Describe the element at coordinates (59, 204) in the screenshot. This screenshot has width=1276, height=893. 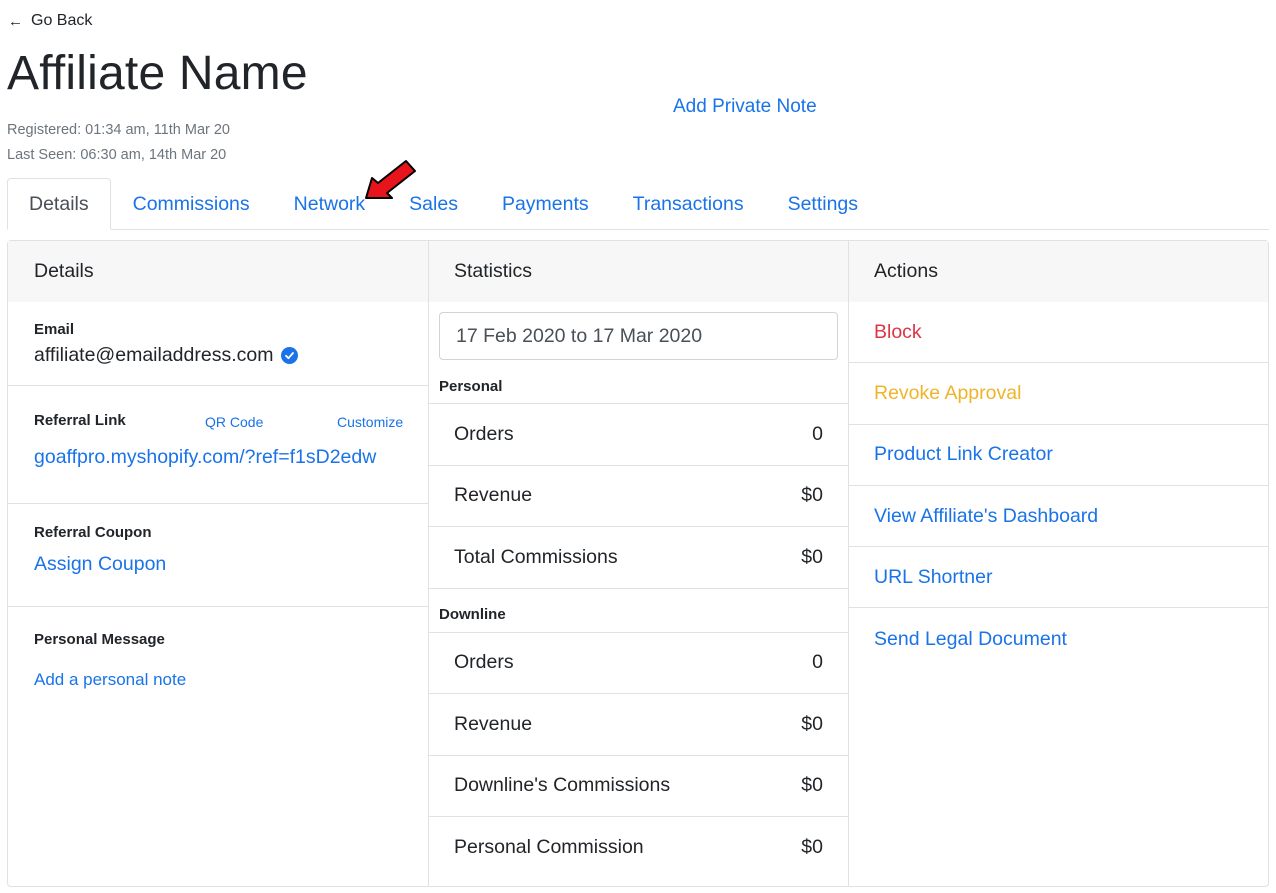
I see `tab-details: Details` at that location.